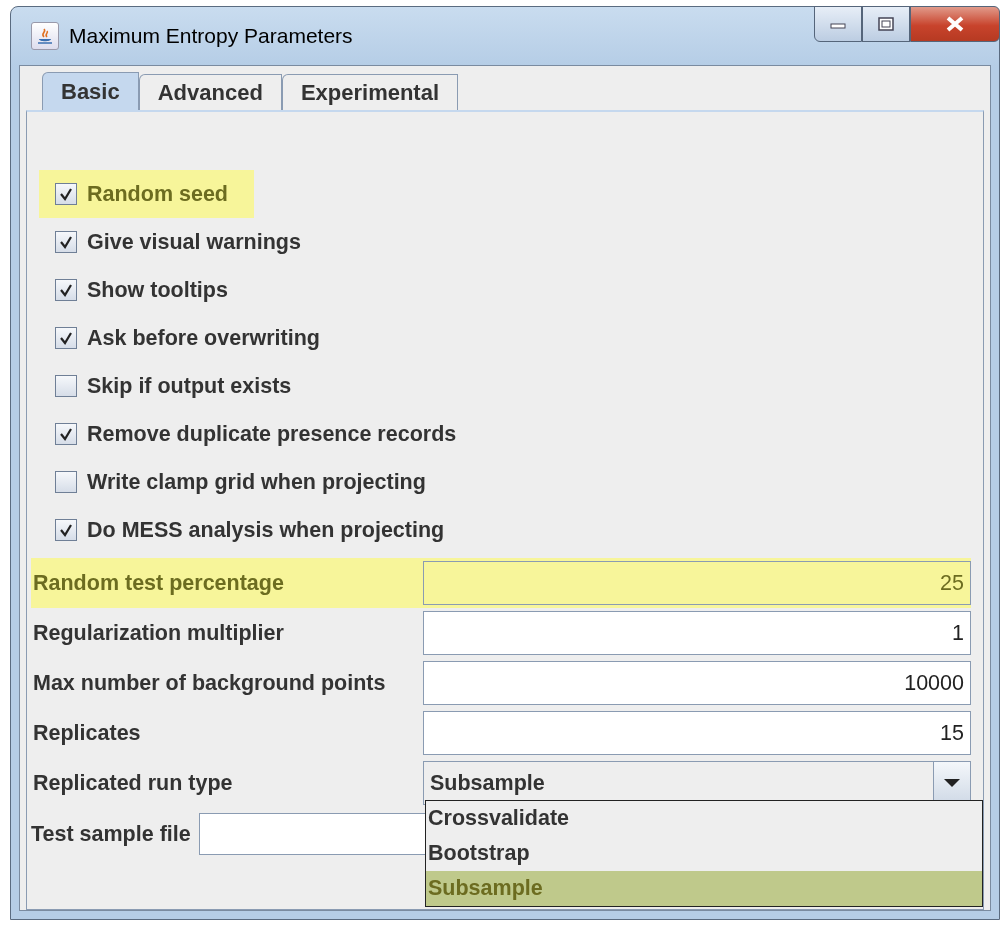 This screenshot has height=928, width=1002. What do you see at coordinates (838, 24) in the screenshot?
I see `minimize-button` at bounding box center [838, 24].